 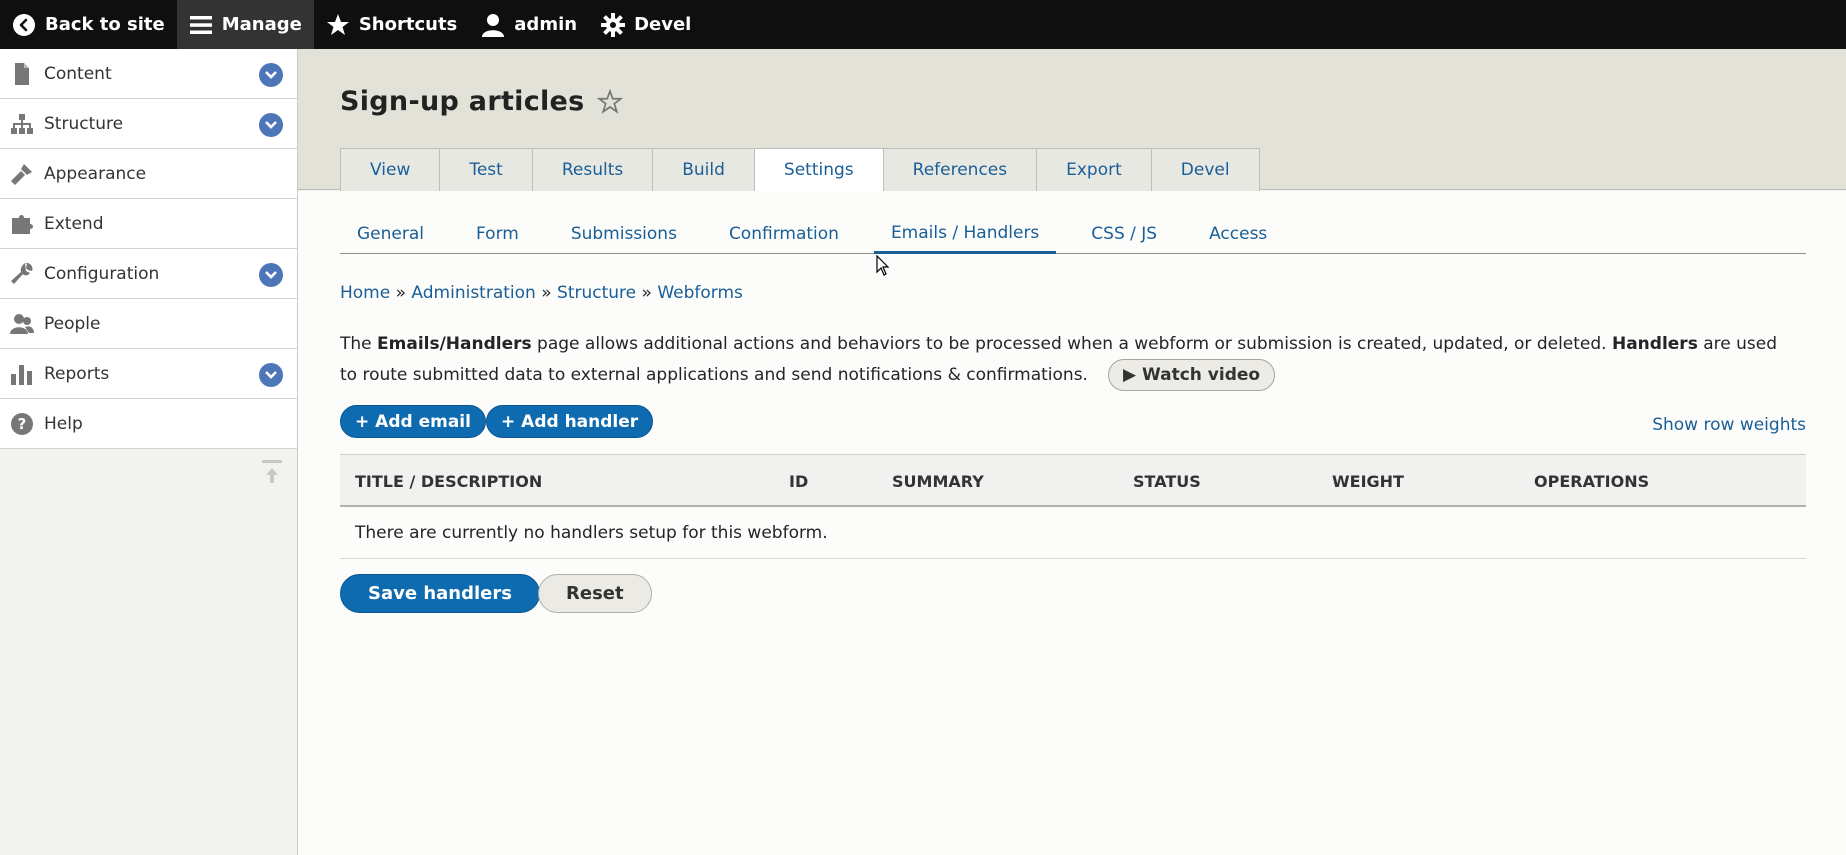 What do you see at coordinates (413, 421) in the screenshot?
I see `add-email-button: + Add email` at bounding box center [413, 421].